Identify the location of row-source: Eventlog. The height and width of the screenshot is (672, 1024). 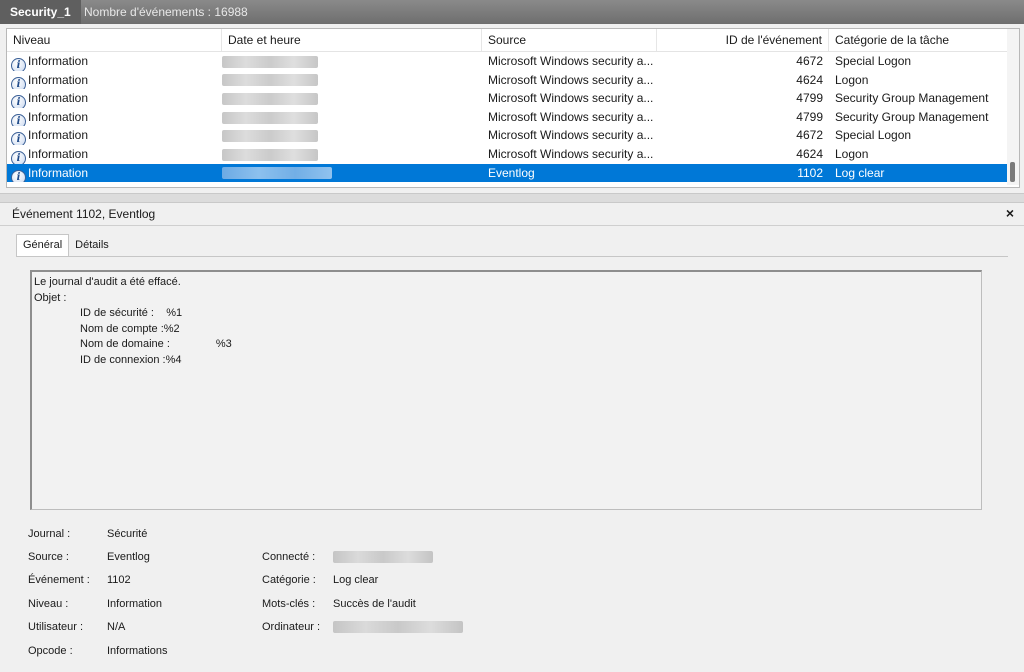
(511, 172).